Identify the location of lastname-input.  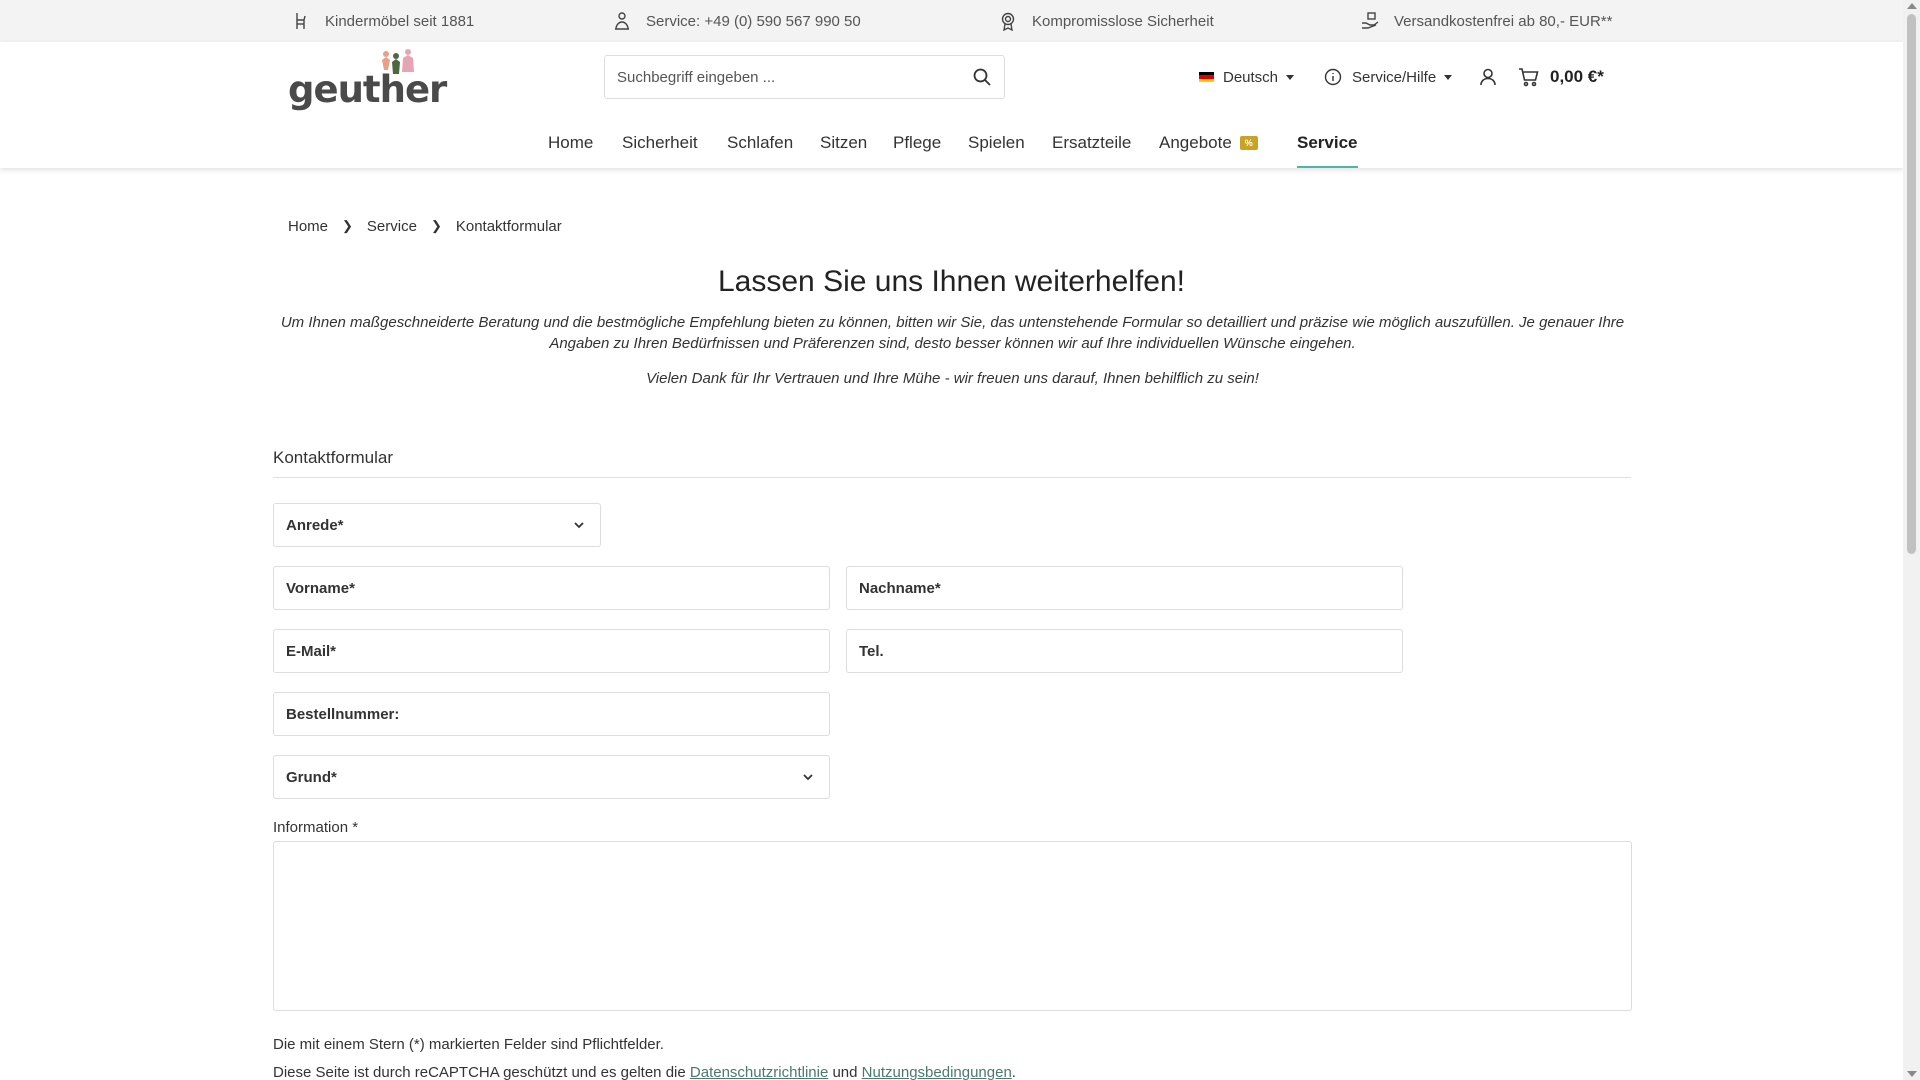
(1124, 588).